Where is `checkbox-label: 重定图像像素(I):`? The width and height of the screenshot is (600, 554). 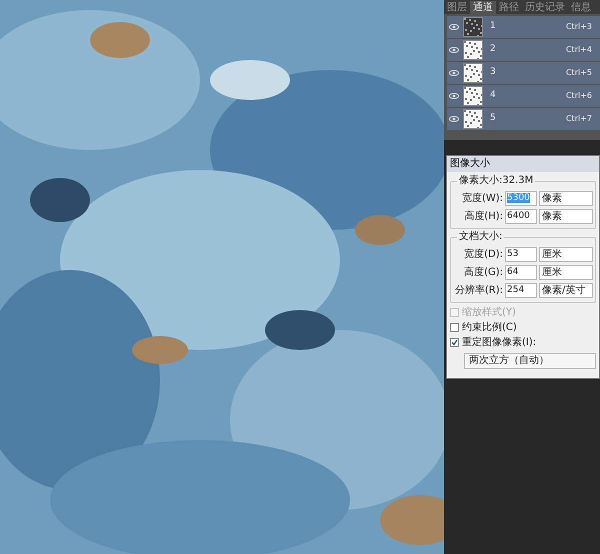
checkbox-label: 重定图像像素(I): is located at coordinates (499, 343).